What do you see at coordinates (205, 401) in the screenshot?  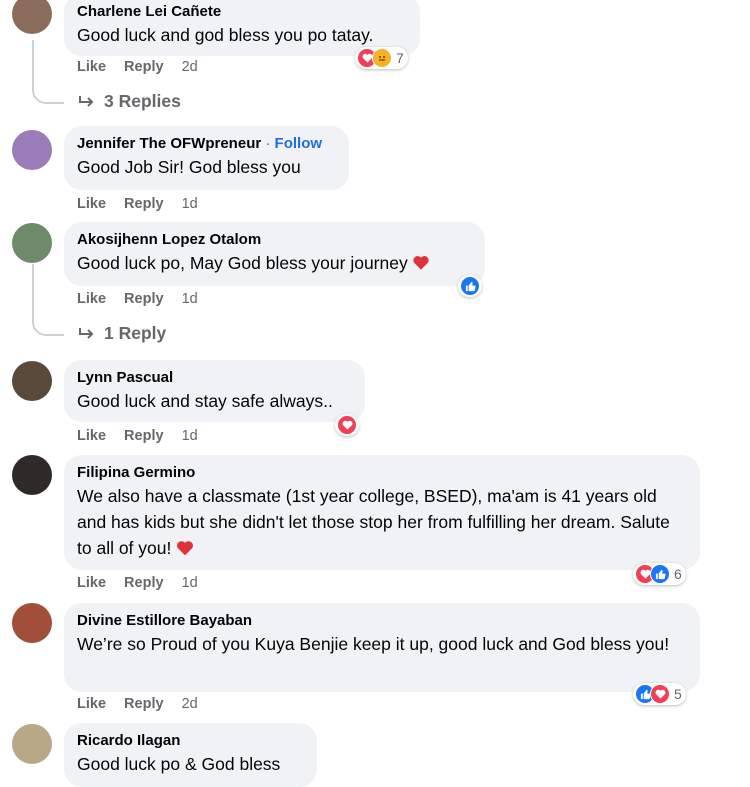 I see `comment-text: Good luck and stay safe always..` at bounding box center [205, 401].